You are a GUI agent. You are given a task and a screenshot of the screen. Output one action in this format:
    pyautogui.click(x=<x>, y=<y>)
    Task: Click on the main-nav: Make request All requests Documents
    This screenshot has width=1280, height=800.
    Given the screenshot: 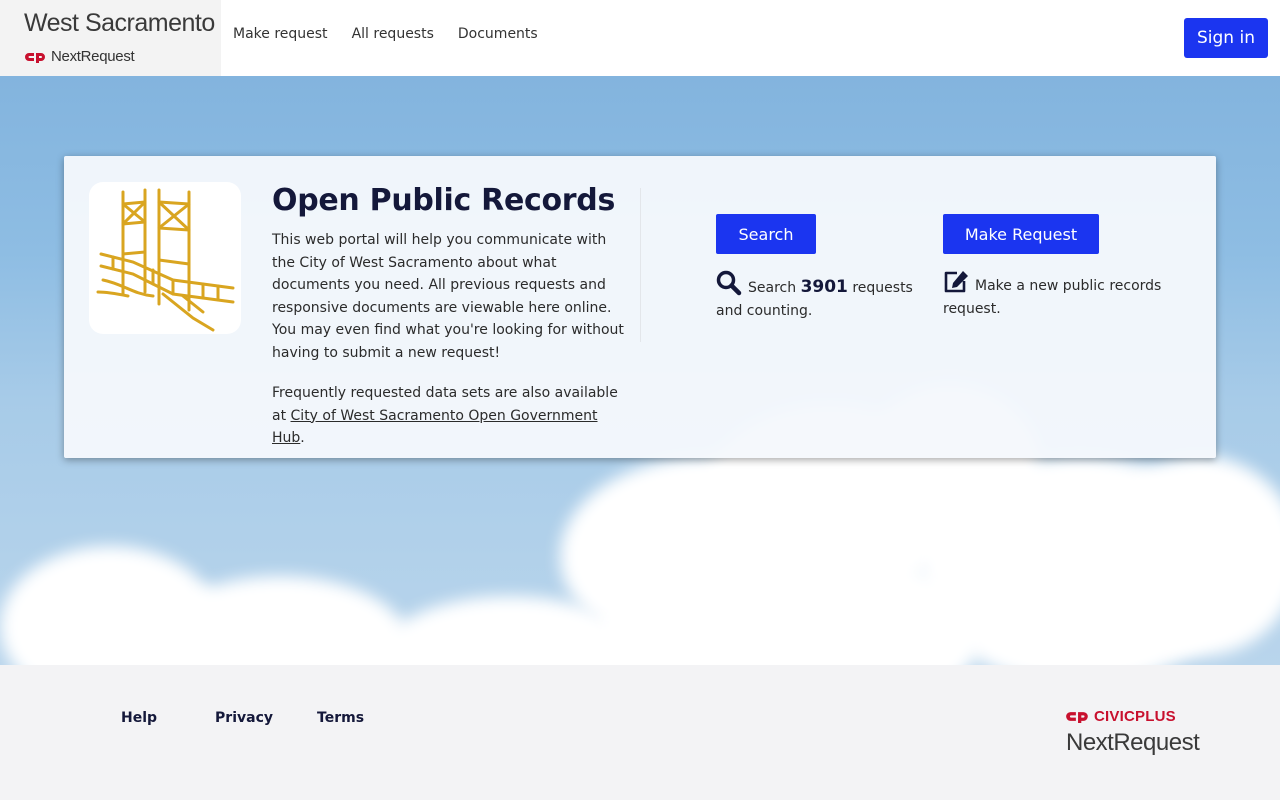 What is the action you would take?
    pyautogui.click(x=397, y=34)
    